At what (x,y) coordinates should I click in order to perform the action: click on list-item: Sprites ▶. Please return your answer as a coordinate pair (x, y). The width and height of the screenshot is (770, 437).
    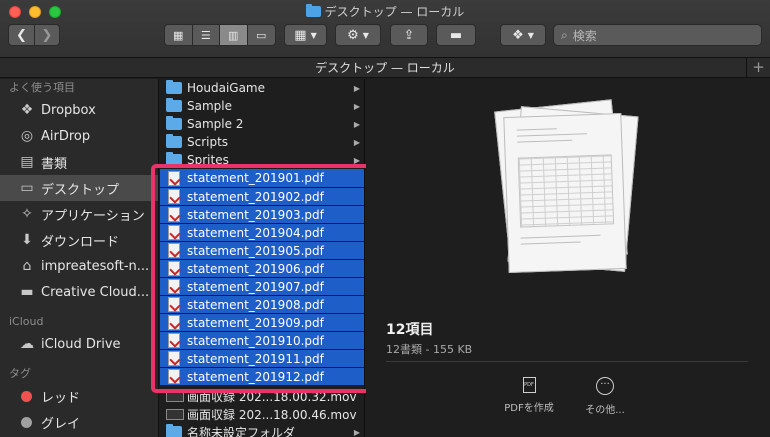
    Looking at the image, I should click on (262, 160).